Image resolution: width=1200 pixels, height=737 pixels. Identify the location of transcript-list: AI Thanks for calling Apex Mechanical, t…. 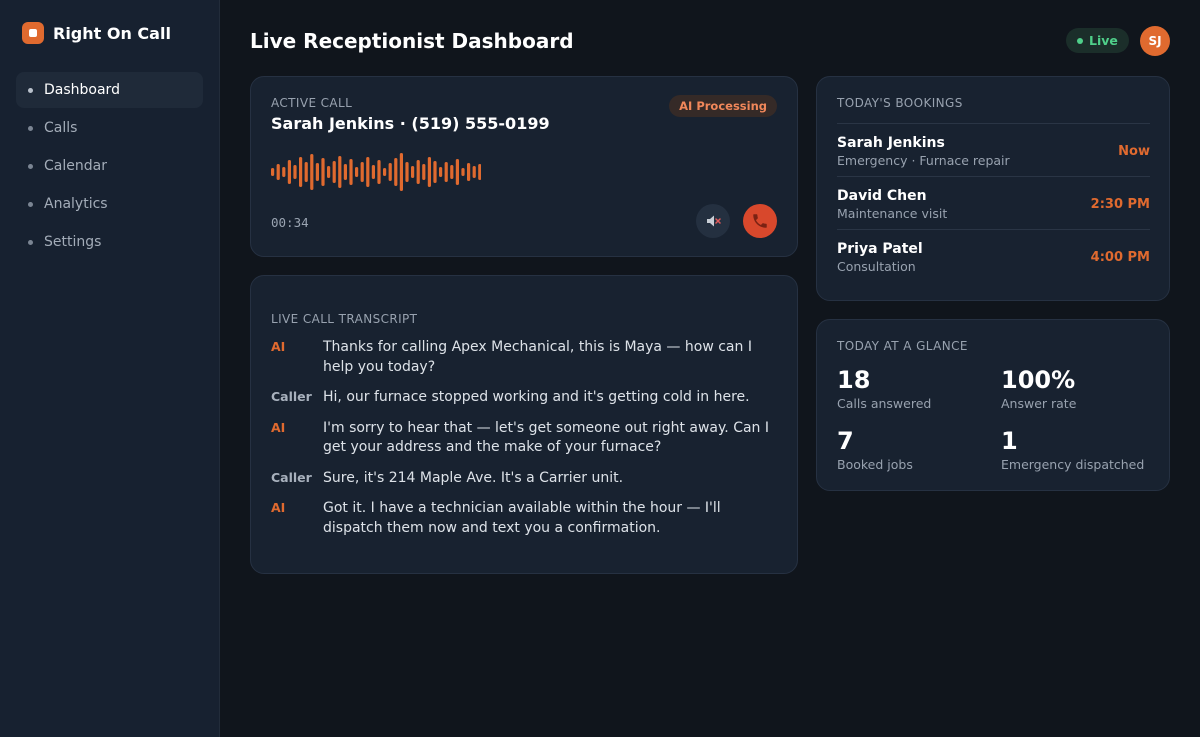
(526, 443).